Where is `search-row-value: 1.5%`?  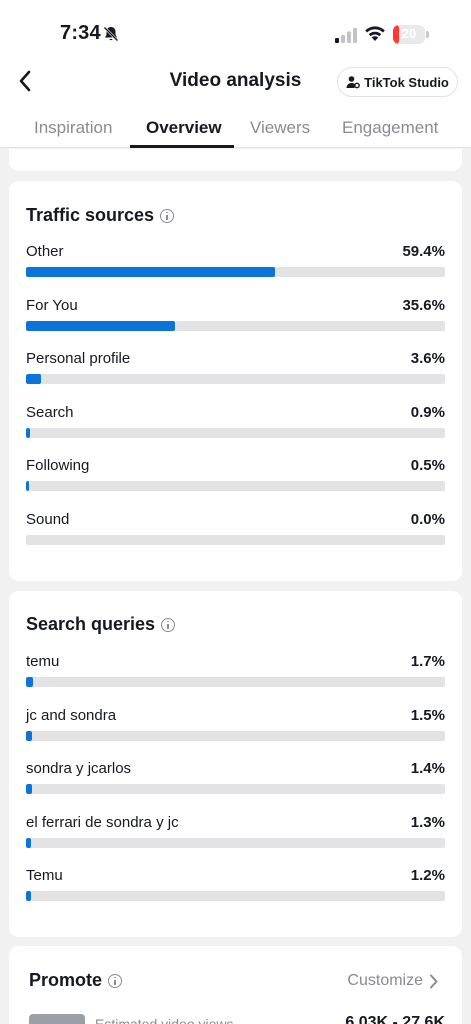
search-row-value: 1.5% is located at coordinates (427, 715).